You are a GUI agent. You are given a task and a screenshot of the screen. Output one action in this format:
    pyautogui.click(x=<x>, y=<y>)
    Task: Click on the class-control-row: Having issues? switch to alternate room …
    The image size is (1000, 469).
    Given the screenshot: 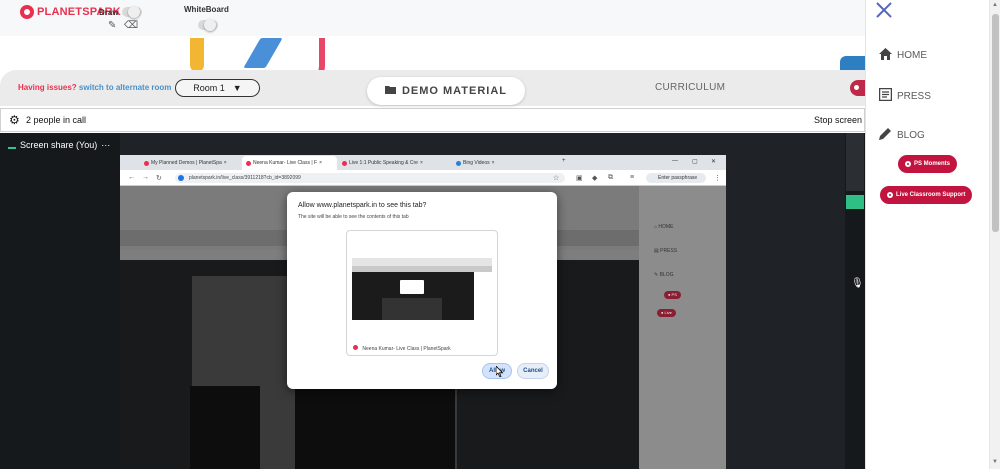 What is the action you would take?
    pyautogui.click(x=432, y=88)
    